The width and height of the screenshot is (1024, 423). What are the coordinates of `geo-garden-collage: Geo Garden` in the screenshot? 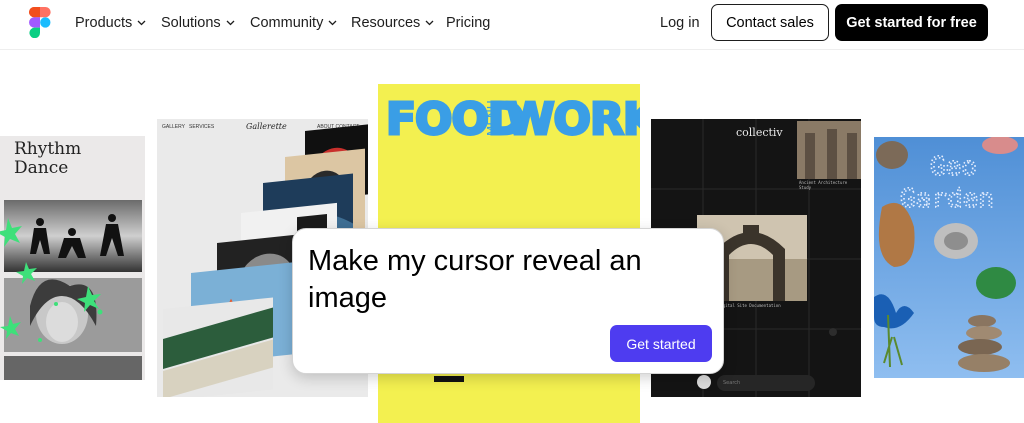 It's located at (949, 257).